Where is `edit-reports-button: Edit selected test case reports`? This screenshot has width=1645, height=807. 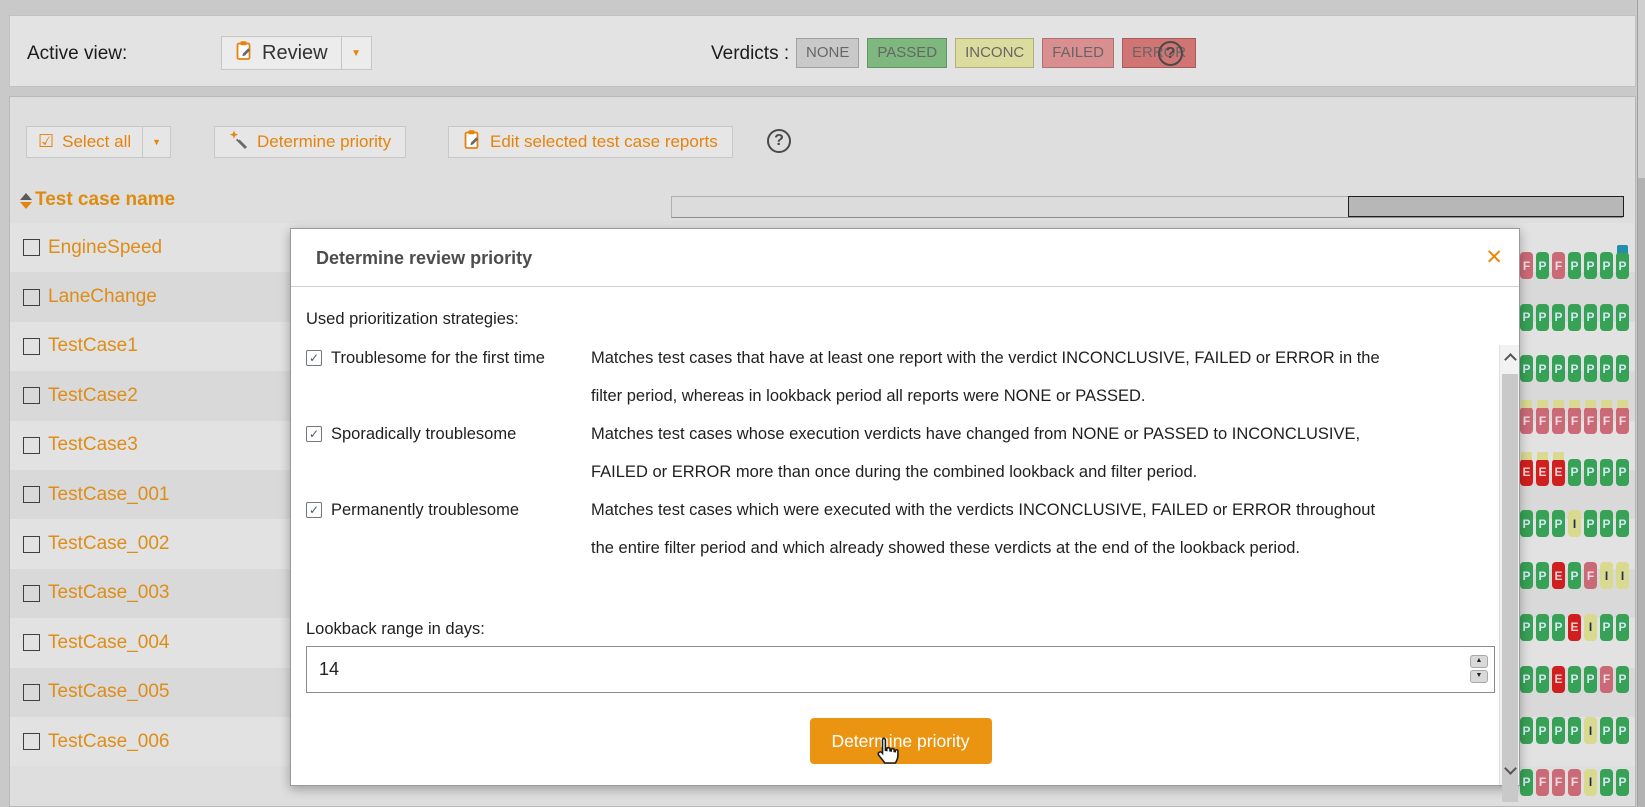
edit-reports-button: Edit selected test case reports is located at coordinates (590, 142).